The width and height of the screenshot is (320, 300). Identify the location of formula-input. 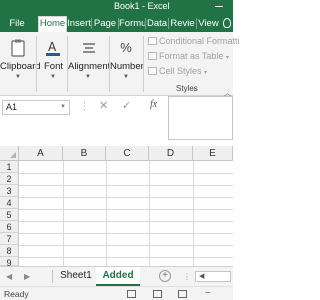
(200, 118).